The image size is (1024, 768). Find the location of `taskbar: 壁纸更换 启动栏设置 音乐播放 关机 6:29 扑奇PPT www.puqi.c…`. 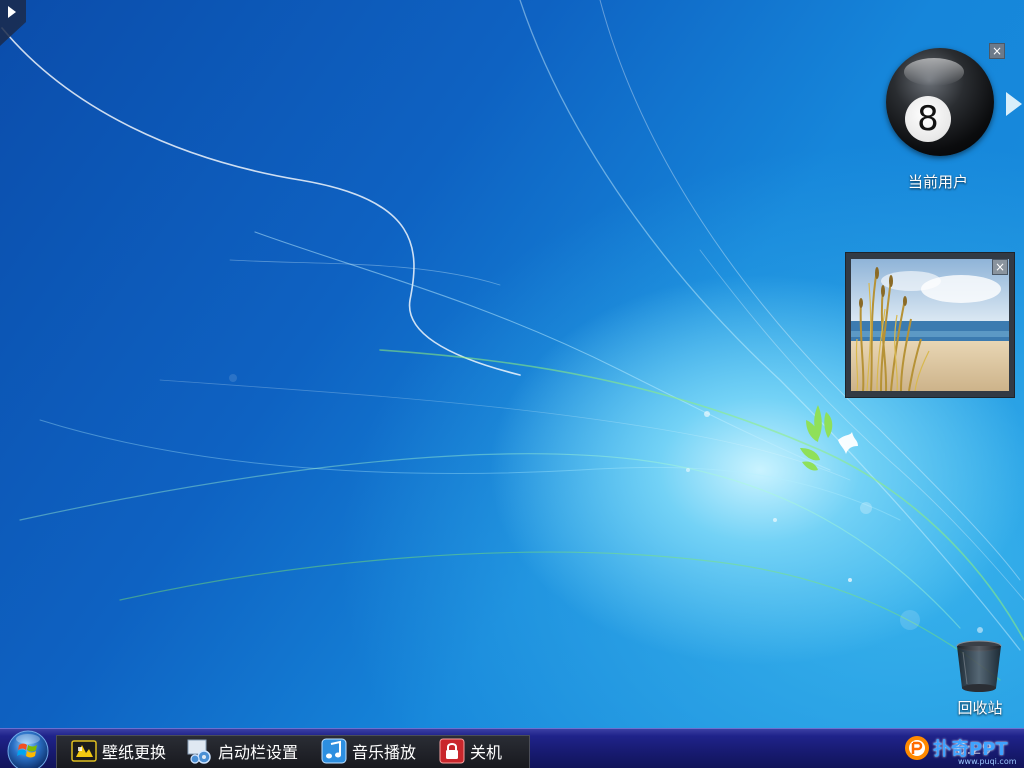

taskbar: 壁纸更换 启动栏设置 音乐播放 关机 6:29 扑奇PPT www.puqi.c… is located at coordinates (512, 748).